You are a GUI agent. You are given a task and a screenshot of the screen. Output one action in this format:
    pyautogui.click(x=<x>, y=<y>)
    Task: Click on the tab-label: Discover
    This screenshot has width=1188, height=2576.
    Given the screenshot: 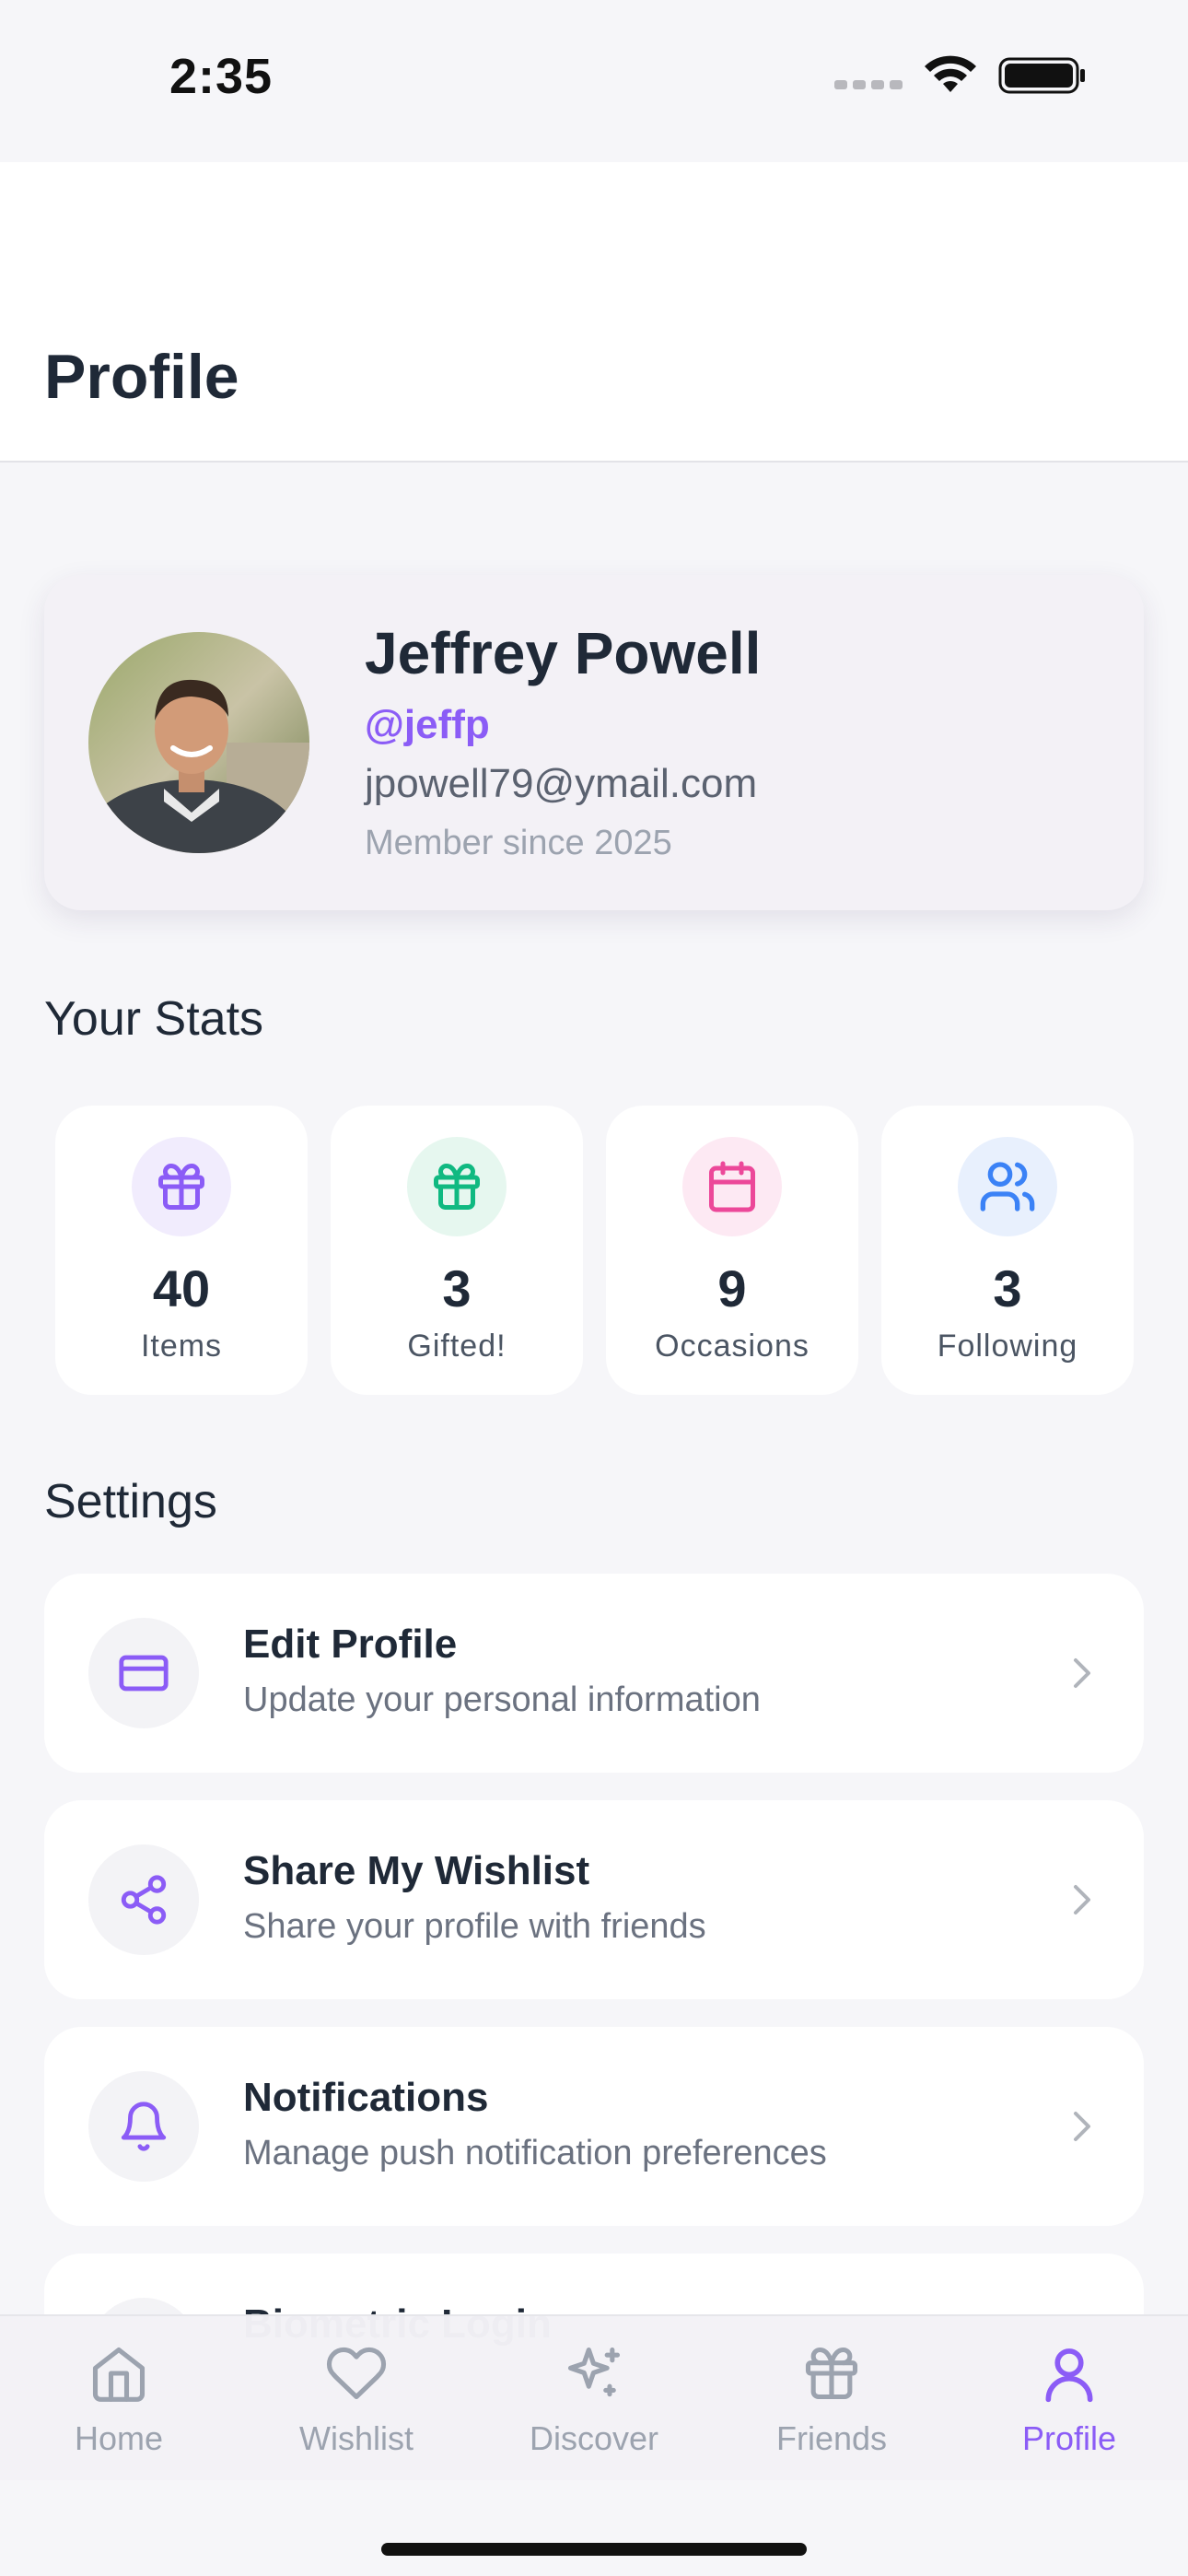 What is the action you would take?
    pyautogui.click(x=594, y=2438)
    